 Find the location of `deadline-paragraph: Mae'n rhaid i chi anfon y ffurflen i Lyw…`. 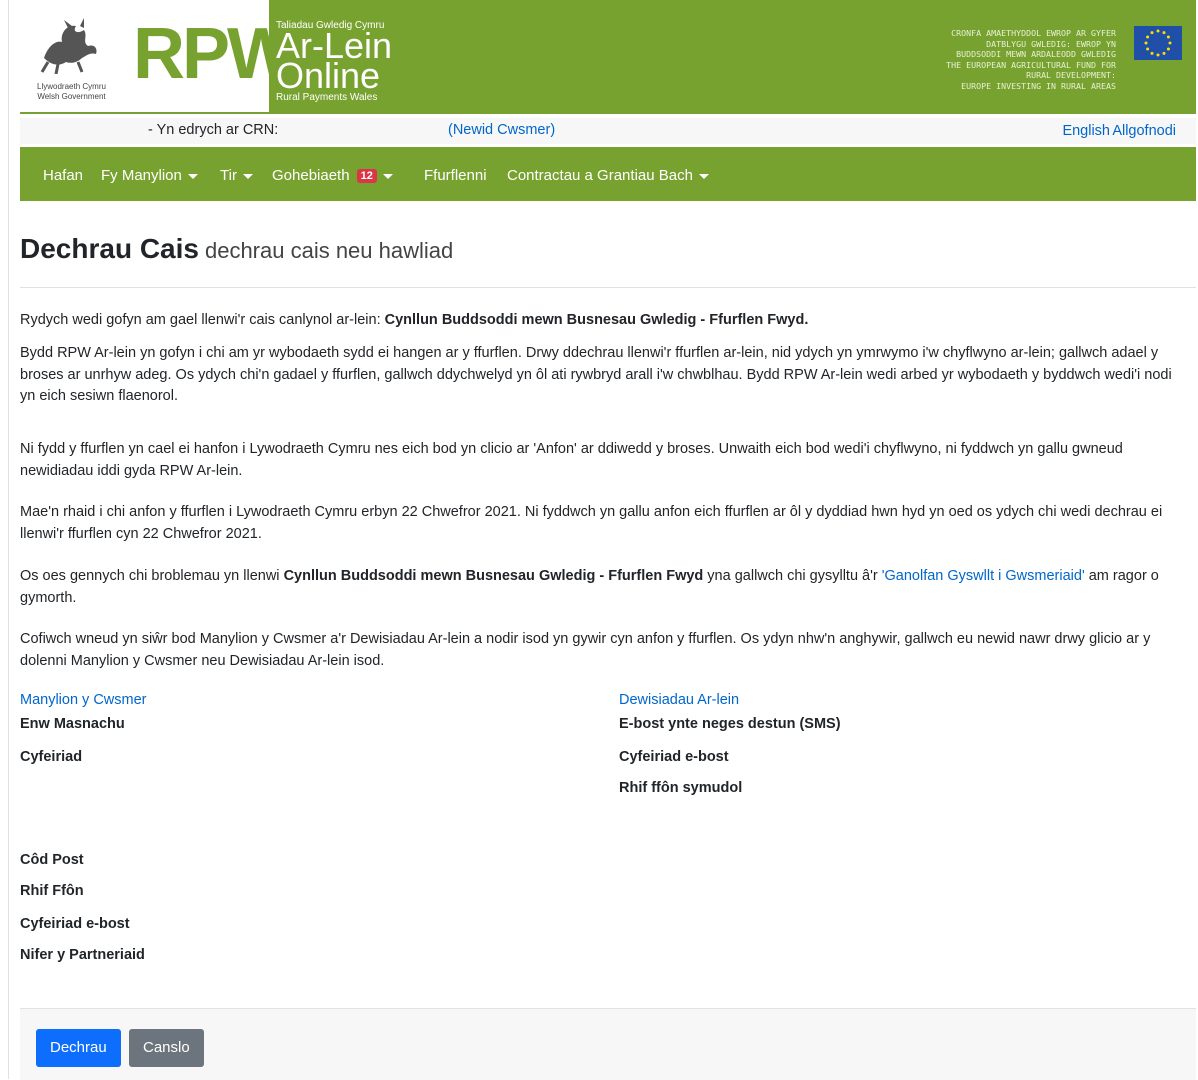

deadline-paragraph: Mae'n rhaid i chi anfon y ffurflen i Lyw… is located at coordinates (591, 523).